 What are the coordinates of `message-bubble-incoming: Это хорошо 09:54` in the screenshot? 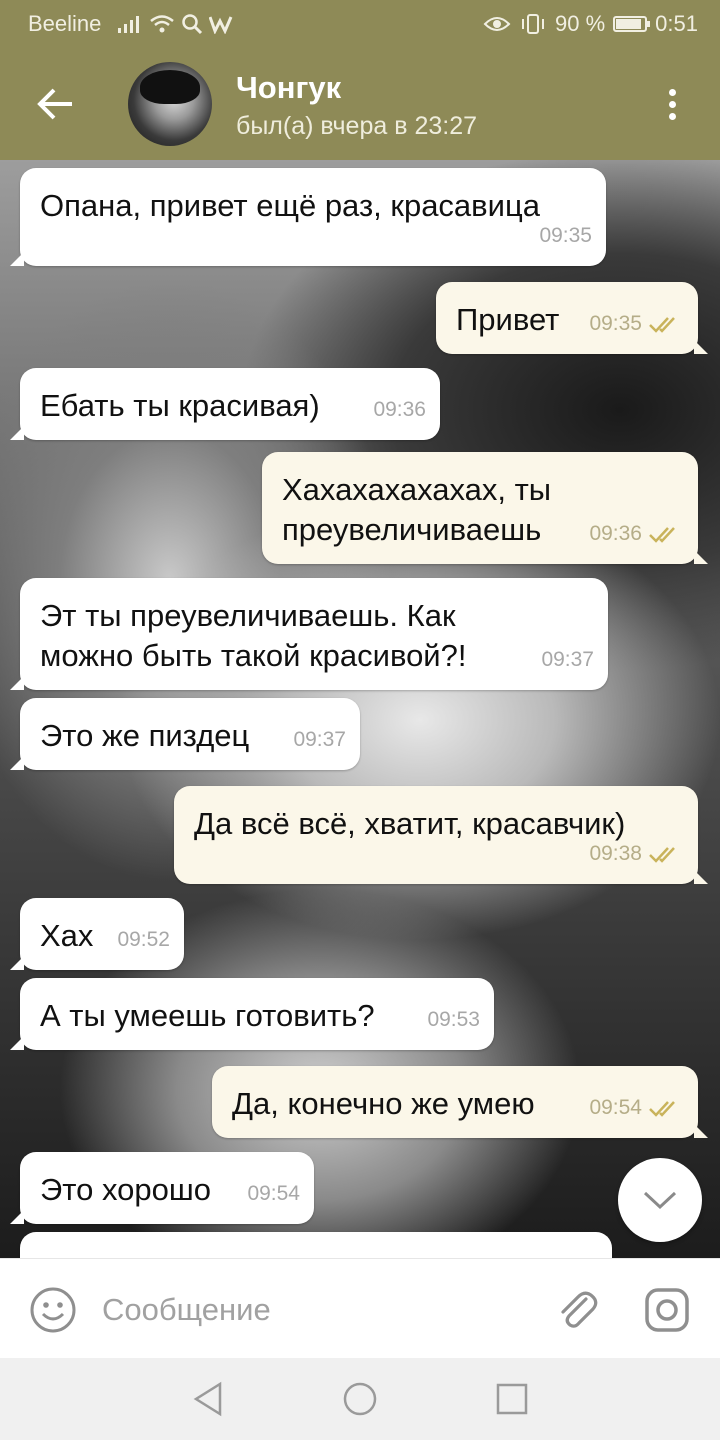 It's located at (162, 1188).